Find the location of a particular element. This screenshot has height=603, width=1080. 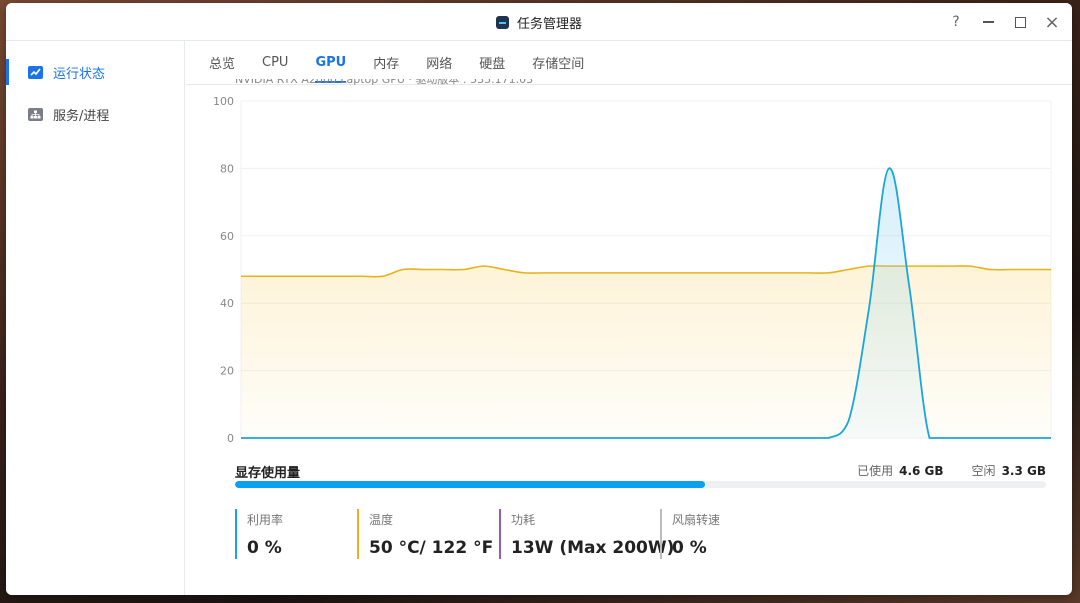

window-title-text: 任务管理器 is located at coordinates (549, 24).